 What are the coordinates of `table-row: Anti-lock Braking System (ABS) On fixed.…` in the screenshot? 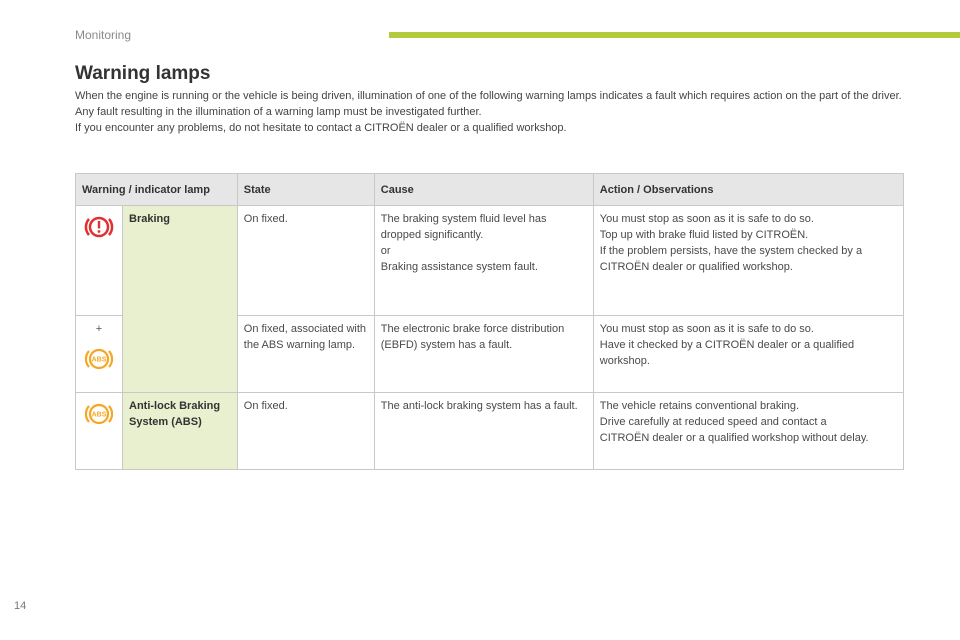 It's located at (490, 431).